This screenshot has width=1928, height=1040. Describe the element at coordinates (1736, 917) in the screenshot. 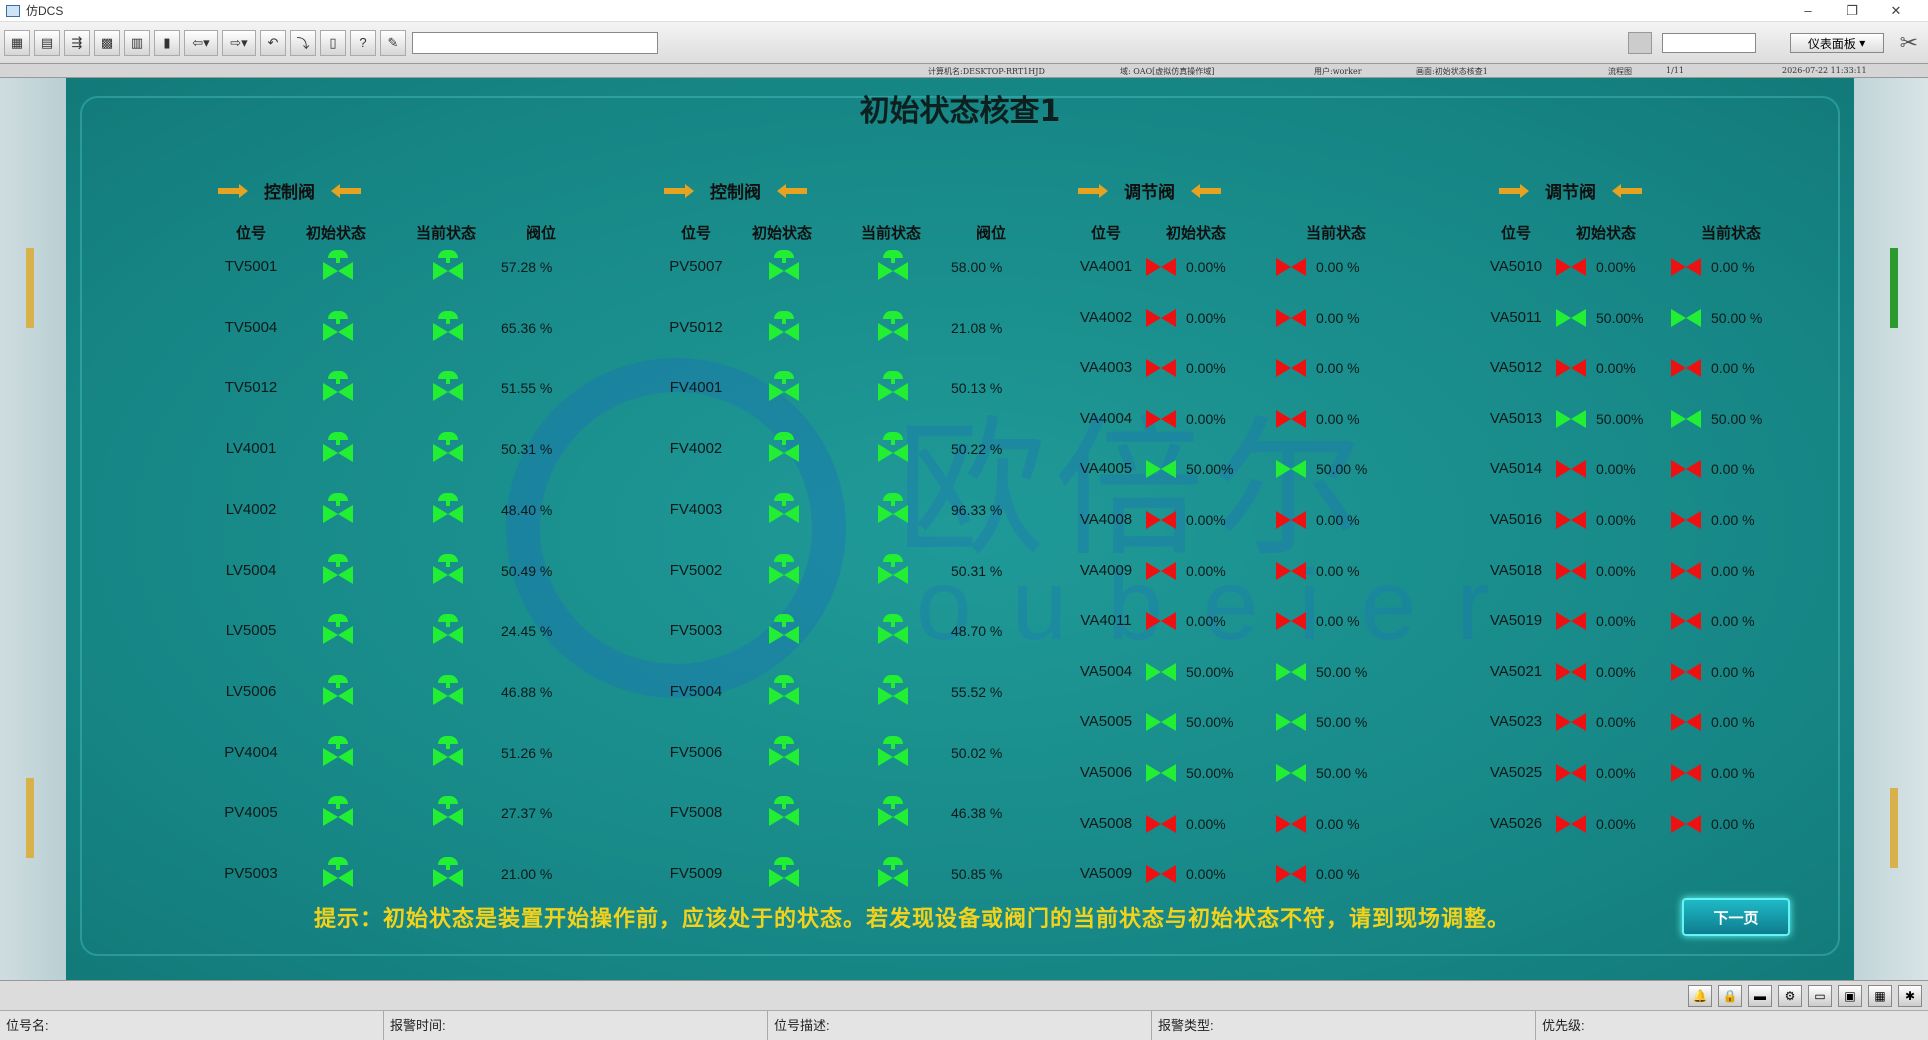

I see `next-page-button: 下一页` at that location.